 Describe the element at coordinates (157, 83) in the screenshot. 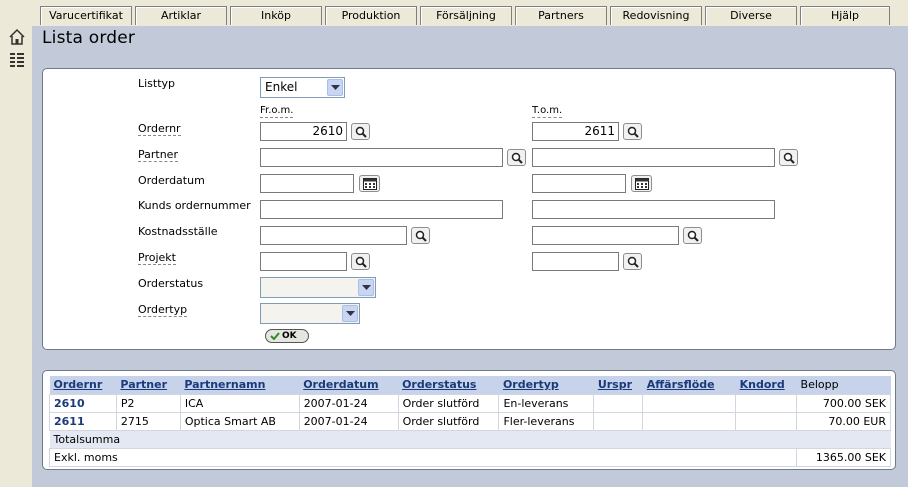

I see `listtyp-label: Listtyp` at that location.